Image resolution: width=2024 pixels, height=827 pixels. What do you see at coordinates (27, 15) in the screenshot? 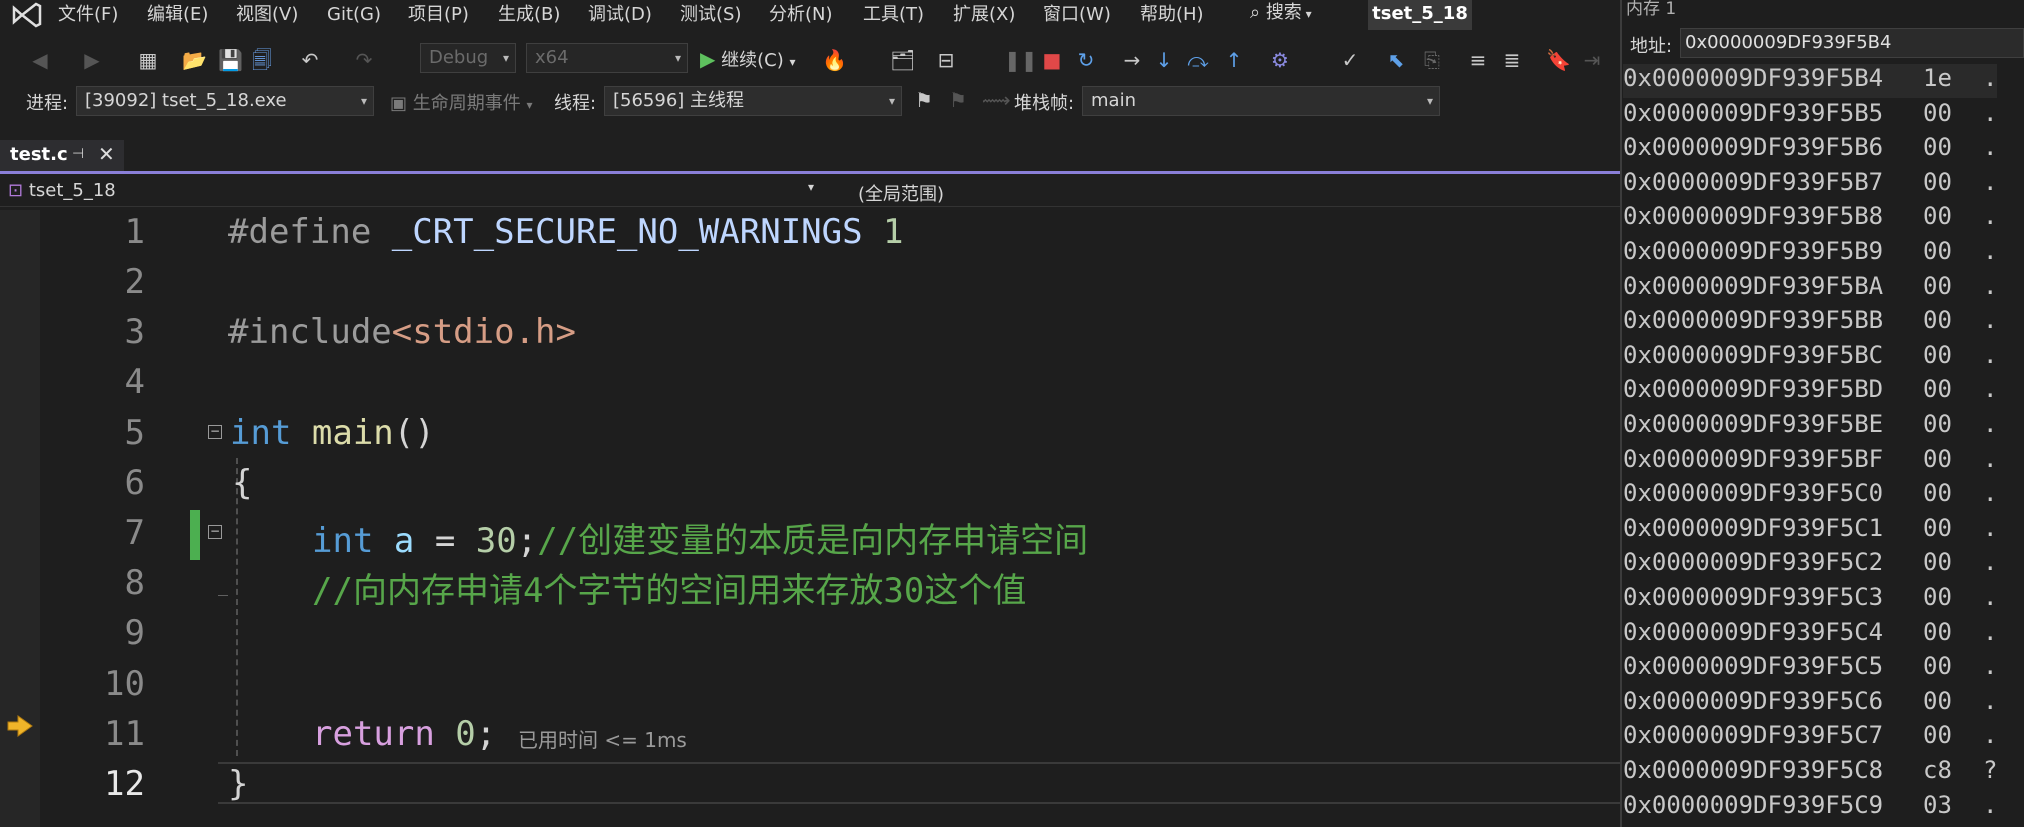
I see `visual-studio-logo-icon` at bounding box center [27, 15].